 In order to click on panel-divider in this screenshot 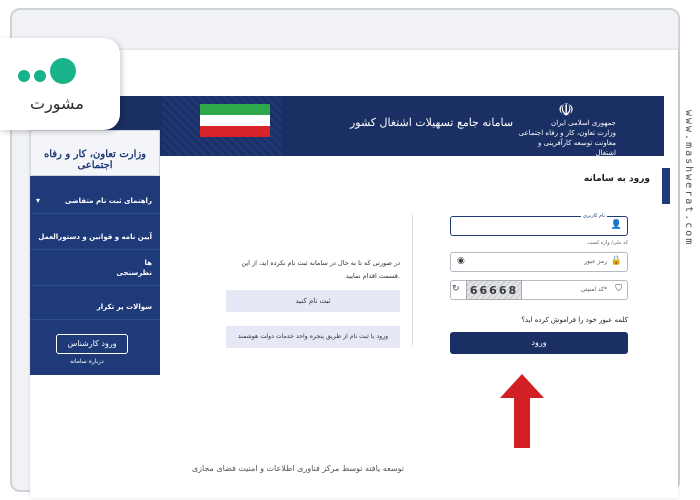, I will do `click(412, 280)`.